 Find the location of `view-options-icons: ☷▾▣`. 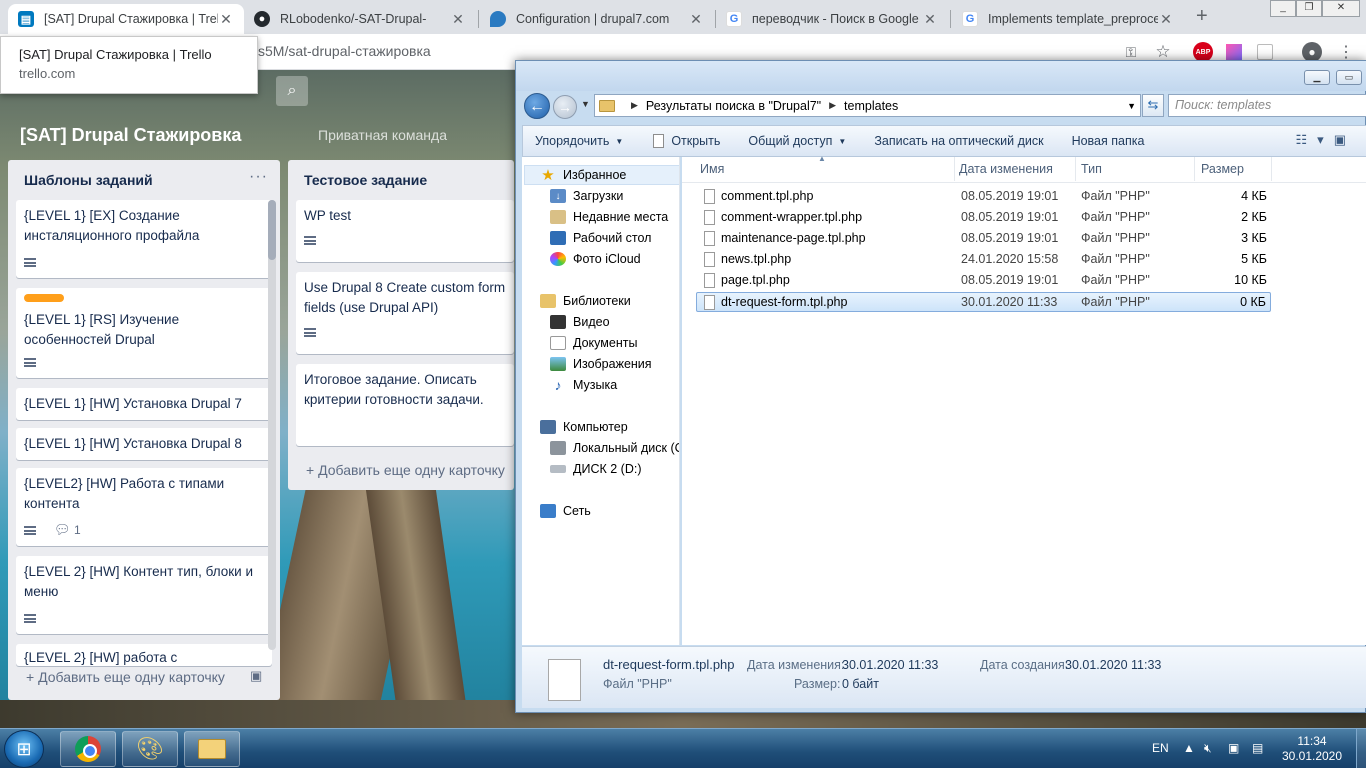

view-options-icons: ☷▾▣ is located at coordinates (1326, 140).